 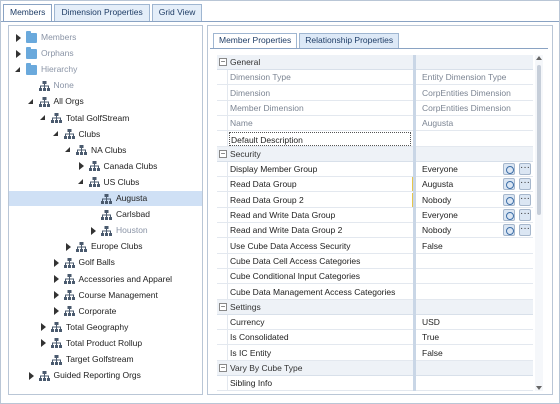 I want to click on property-category: − Settings, so click(x=375, y=307).